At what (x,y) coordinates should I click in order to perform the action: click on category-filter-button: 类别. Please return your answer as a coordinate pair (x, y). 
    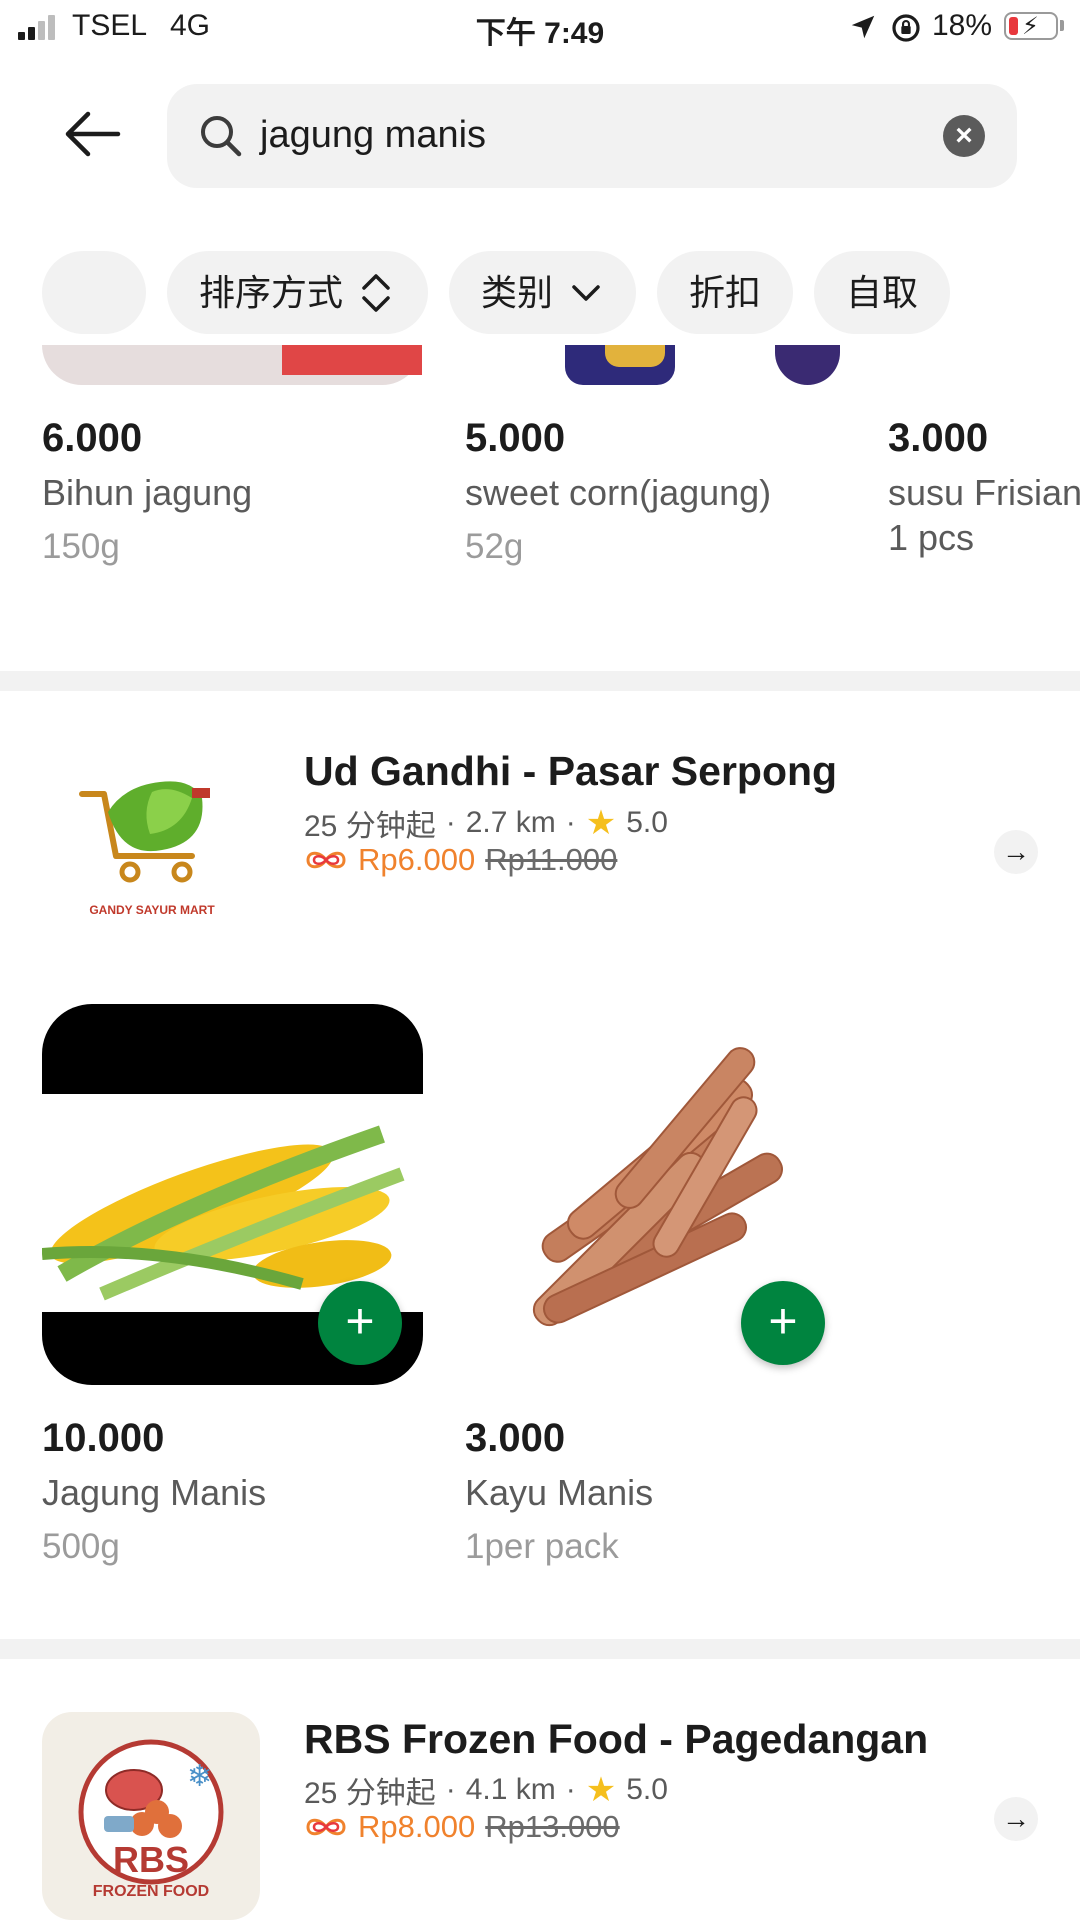
    Looking at the image, I should click on (542, 292).